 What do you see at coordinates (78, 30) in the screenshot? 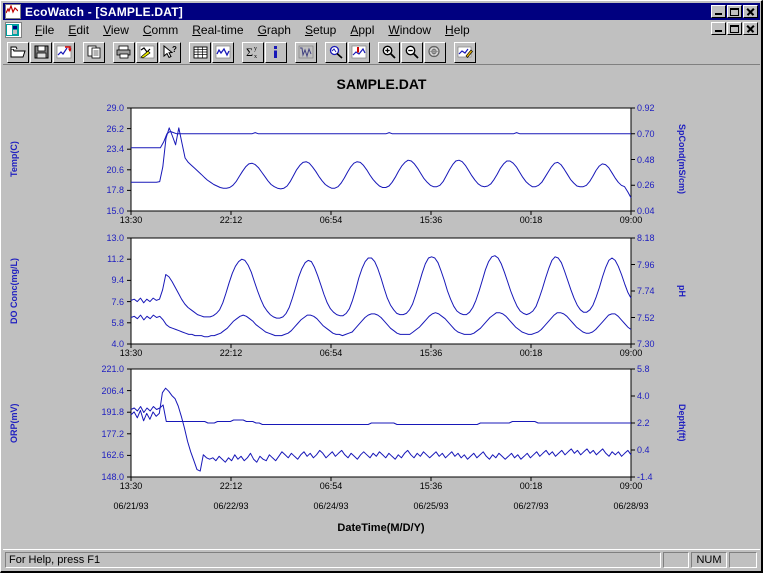
I see `menu-item-edit: Edit` at bounding box center [78, 30].